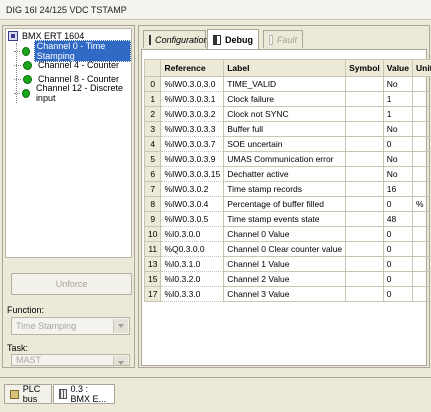 The width and height of the screenshot is (431, 412). Describe the element at coordinates (421, 204) in the screenshot. I see `unit-cell: %` at that location.